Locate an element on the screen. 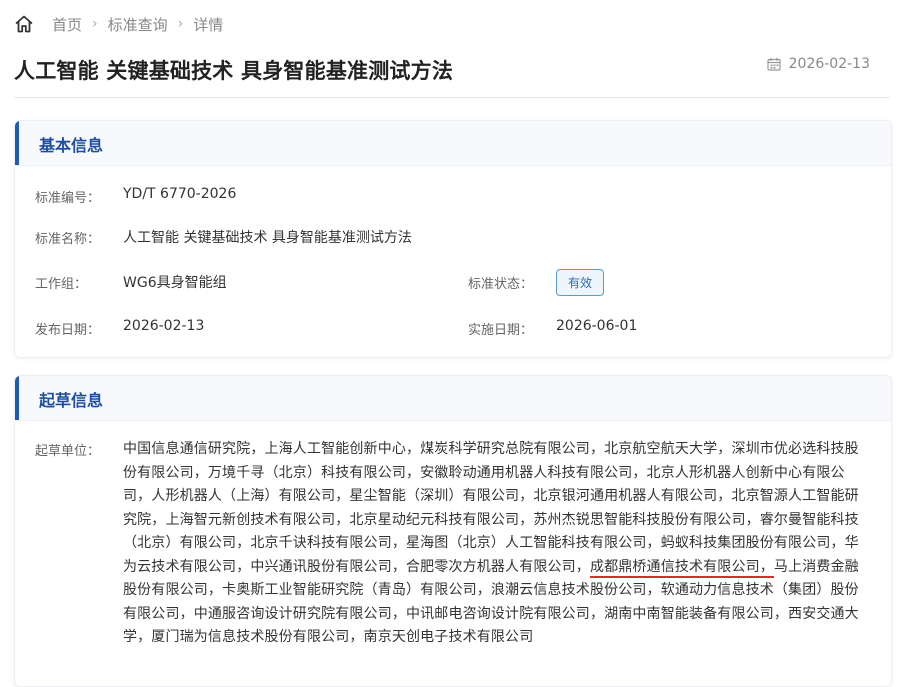 The width and height of the screenshot is (901, 687). publish-date-header: 2026-02-13 is located at coordinates (818, 64).